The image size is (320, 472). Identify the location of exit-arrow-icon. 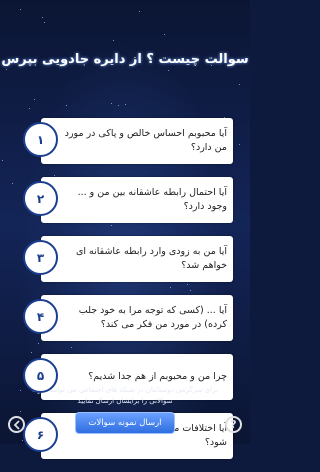
(16, 424).